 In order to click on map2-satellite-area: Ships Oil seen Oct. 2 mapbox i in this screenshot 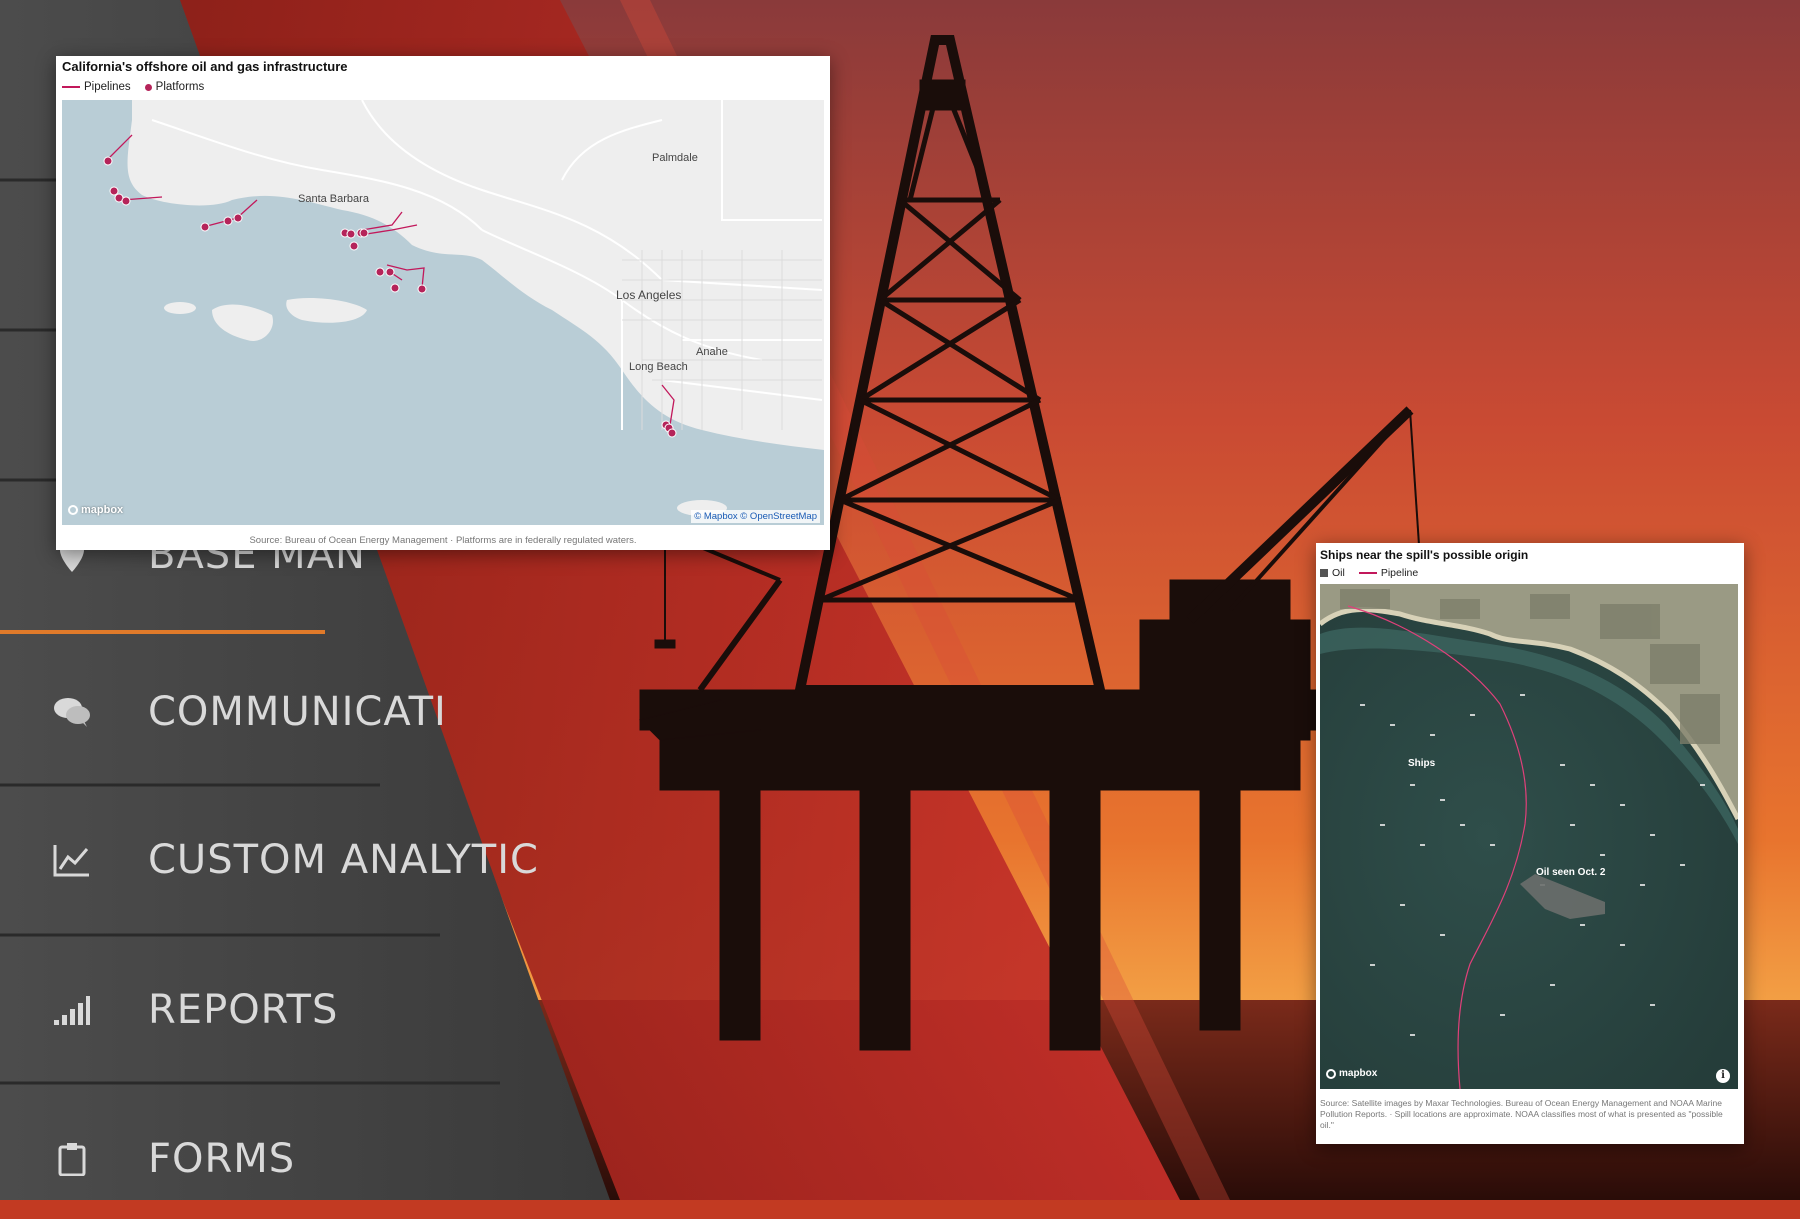, I will do `click(1529, 836)`.